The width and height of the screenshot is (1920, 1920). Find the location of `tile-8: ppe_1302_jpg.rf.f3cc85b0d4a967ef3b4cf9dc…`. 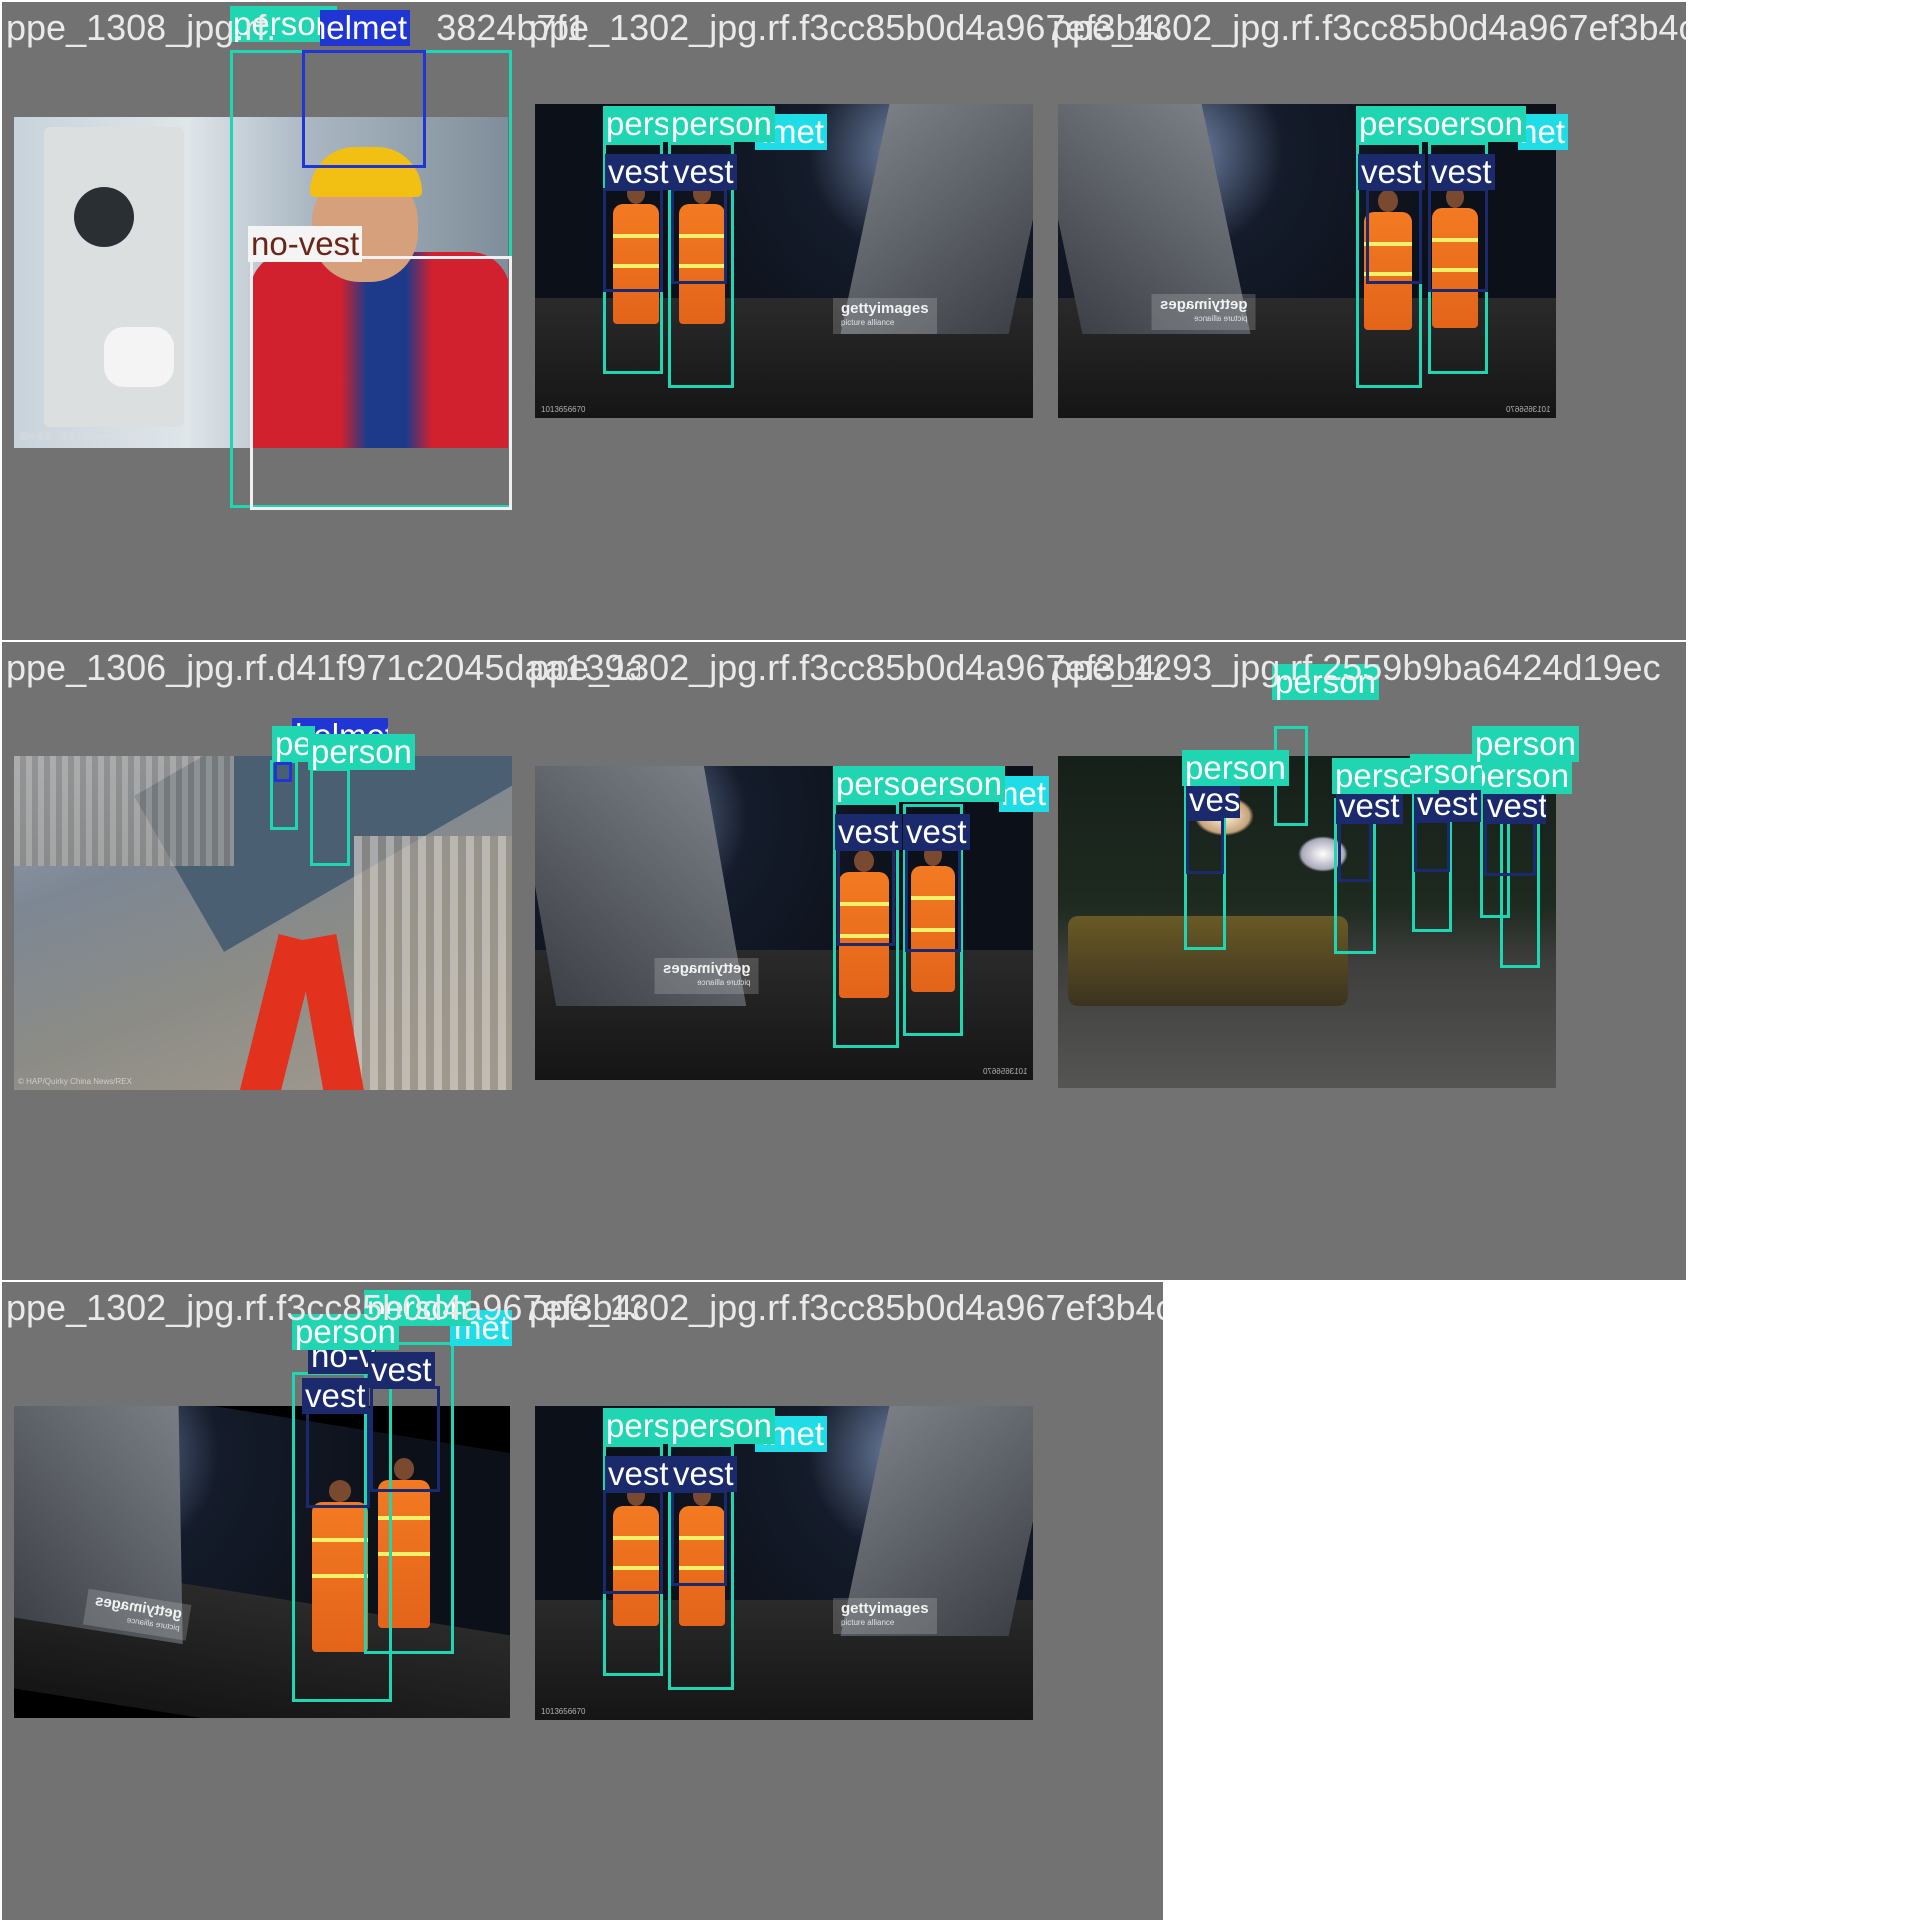

tile-8: ppe_1302_jpg.rf.f3cc85b0d4a967ef3b4cf9dc… is located at coordinates (844, 1601).